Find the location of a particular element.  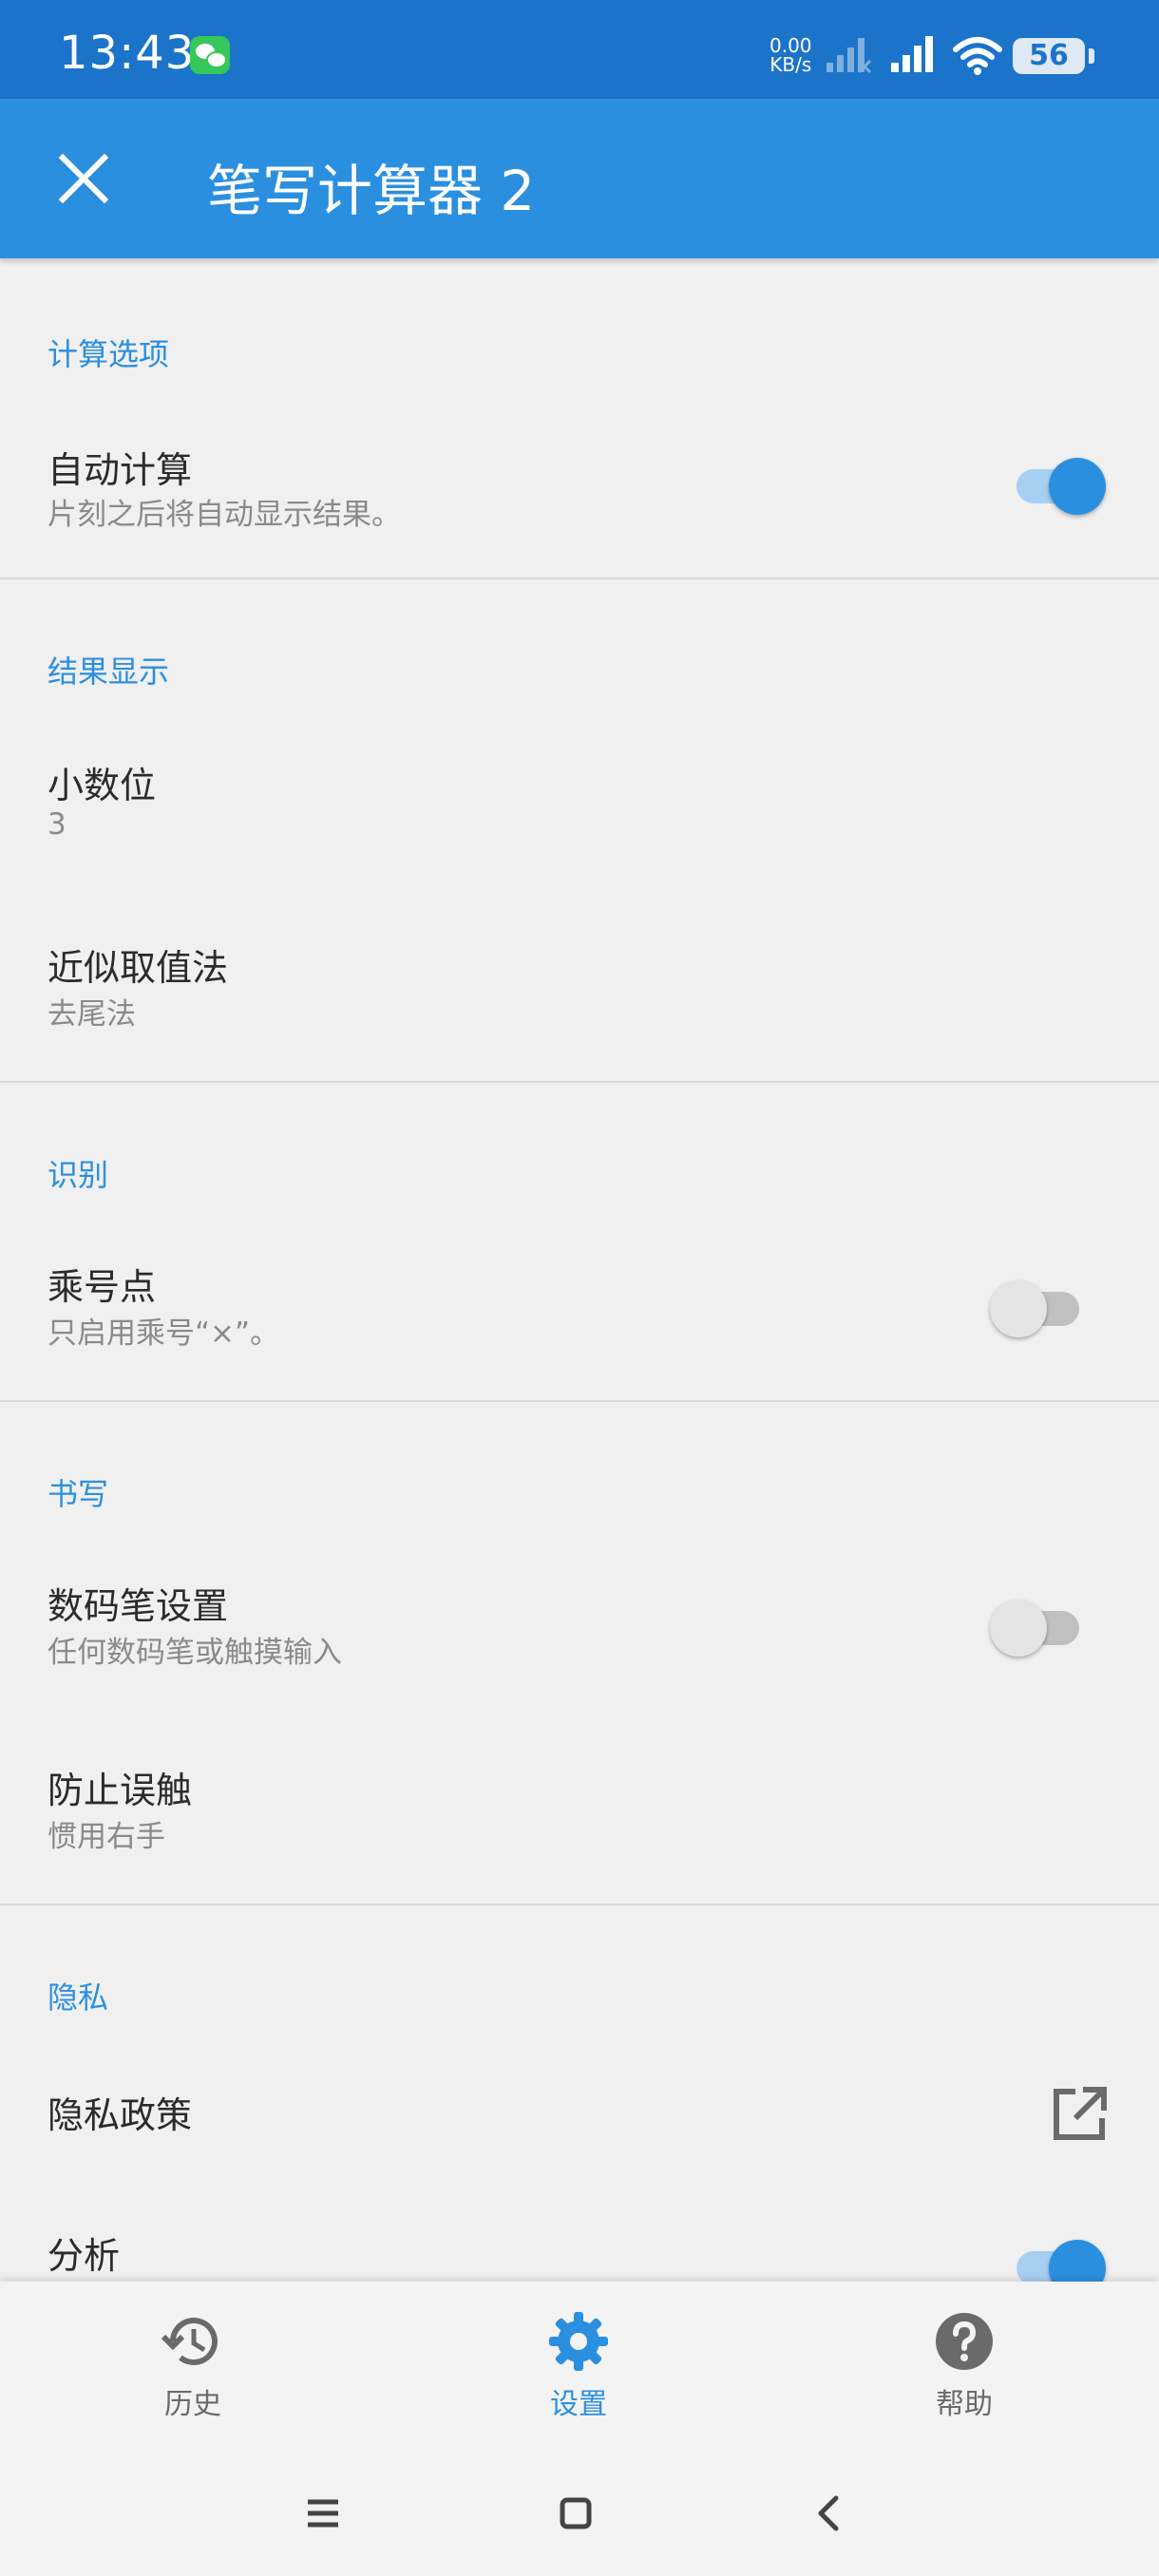

pref-rounding: 近似取值法 去尾法 is located at coordinates (579, 997).